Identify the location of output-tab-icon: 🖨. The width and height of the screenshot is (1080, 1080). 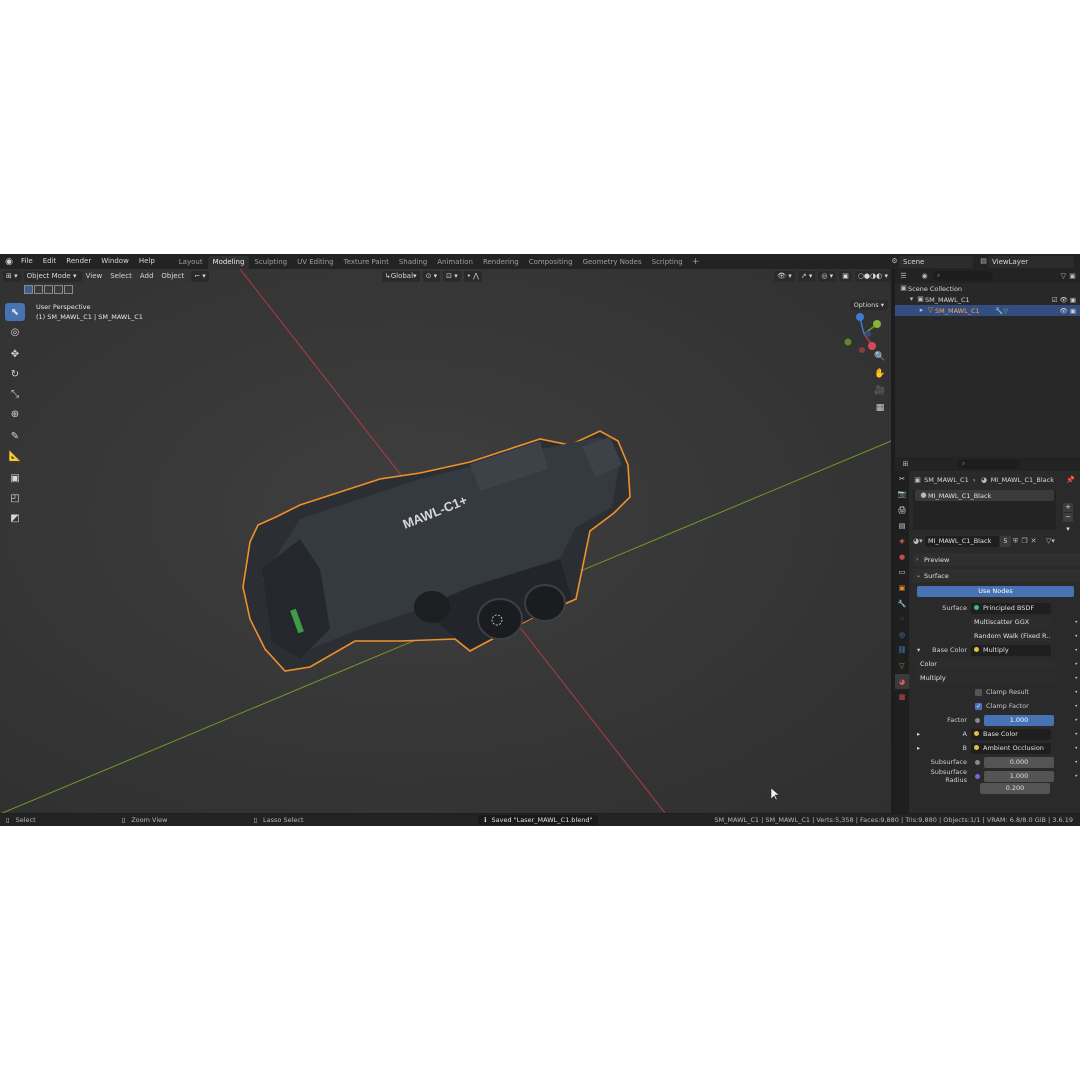
(902, 510).